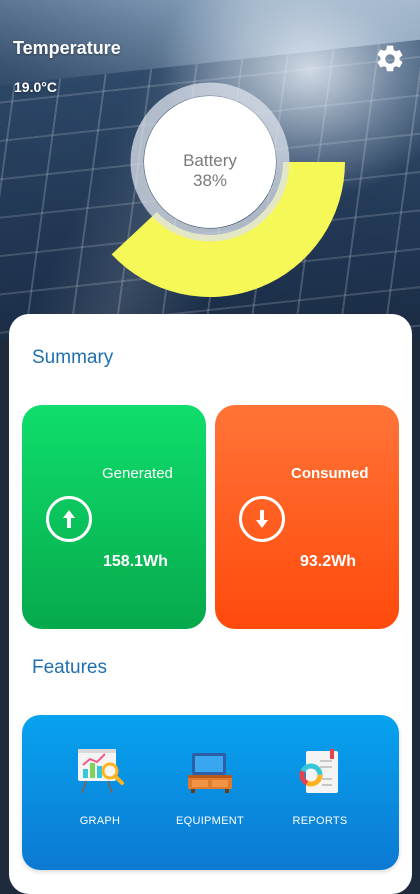 The height and width of the screenshot is (894, 420). I want to click on feature-graph: GRAPH, so click(100, 792).